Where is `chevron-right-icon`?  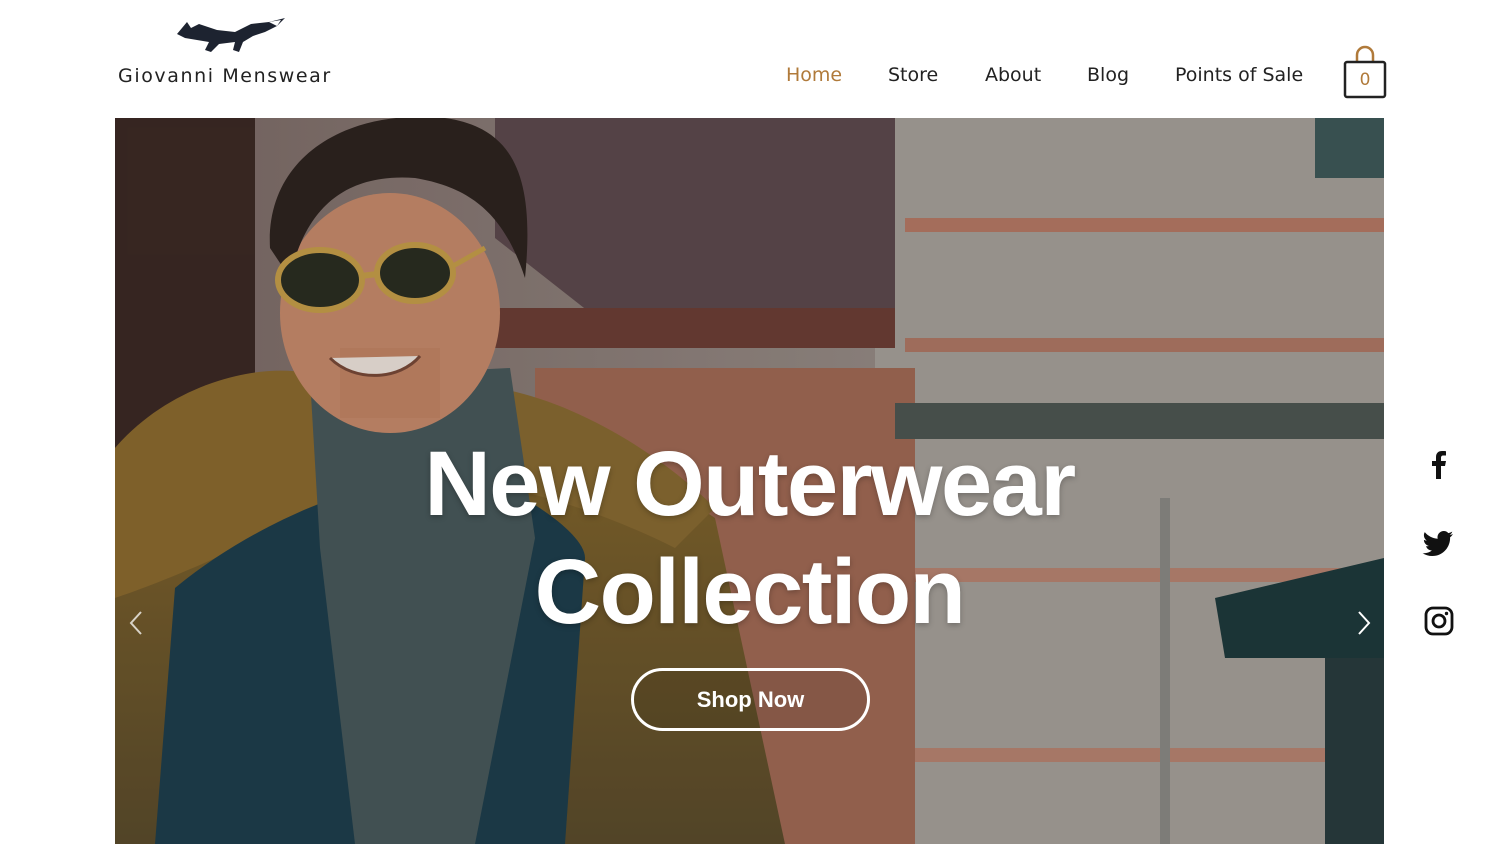 chevron-right-icon is located at coordinates (1364, 623).